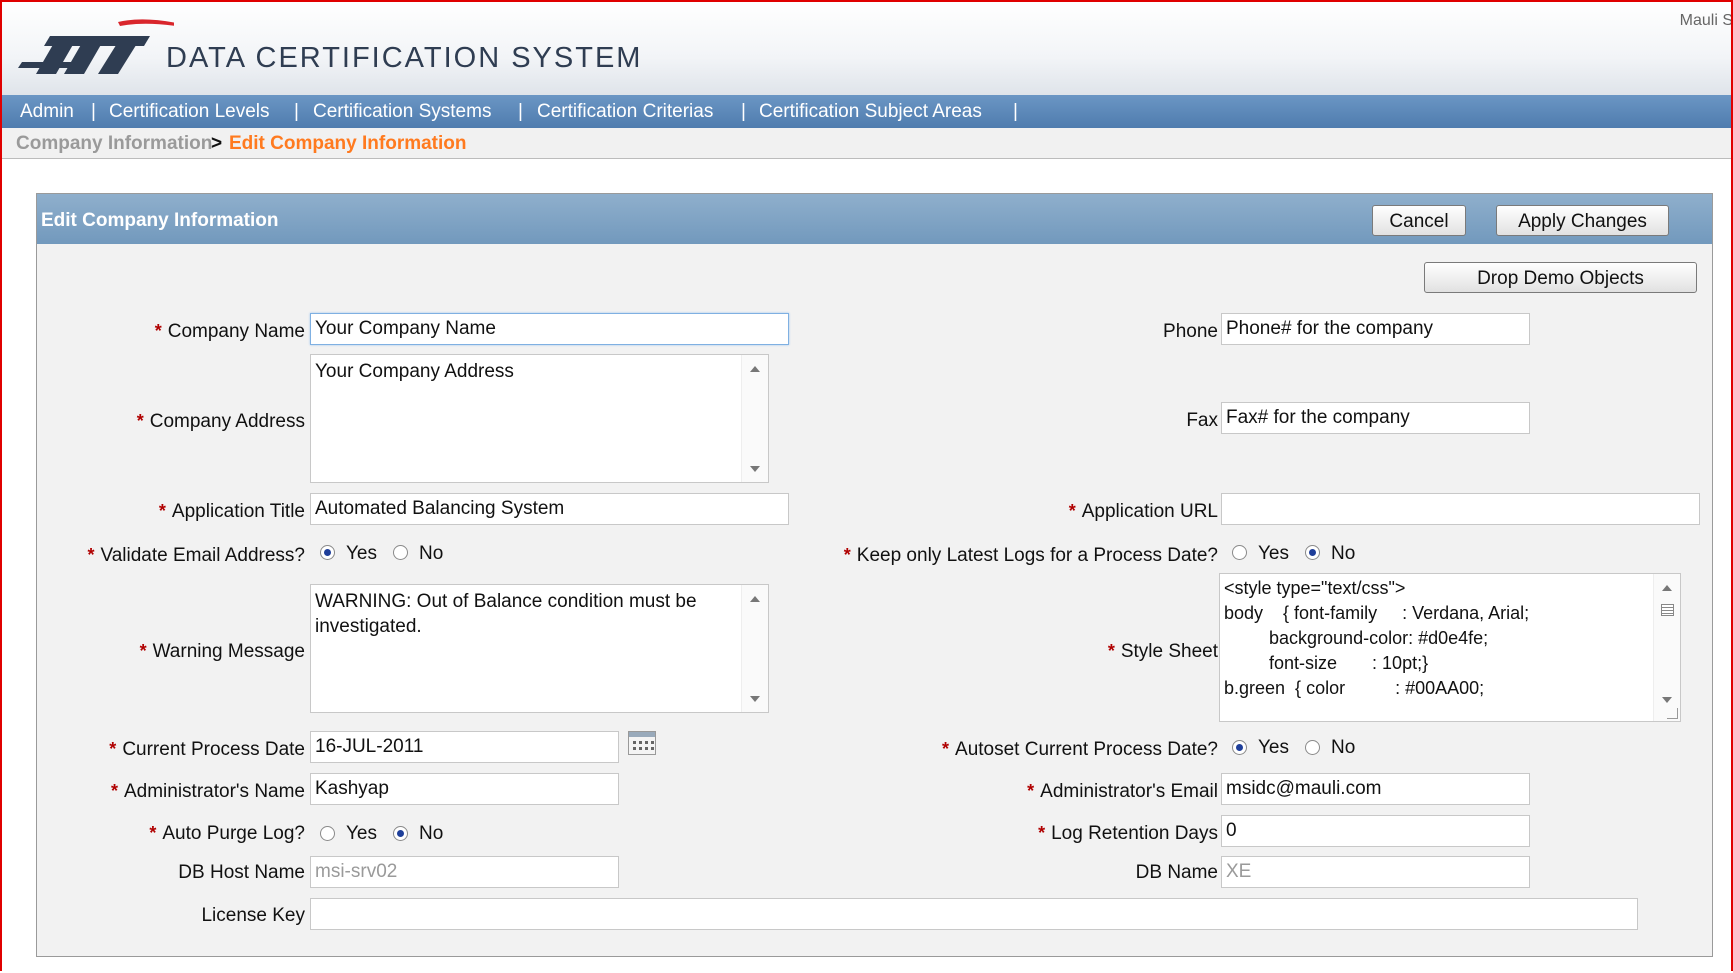  I want to click on validate-email-yes-radio, so click(327, 552).